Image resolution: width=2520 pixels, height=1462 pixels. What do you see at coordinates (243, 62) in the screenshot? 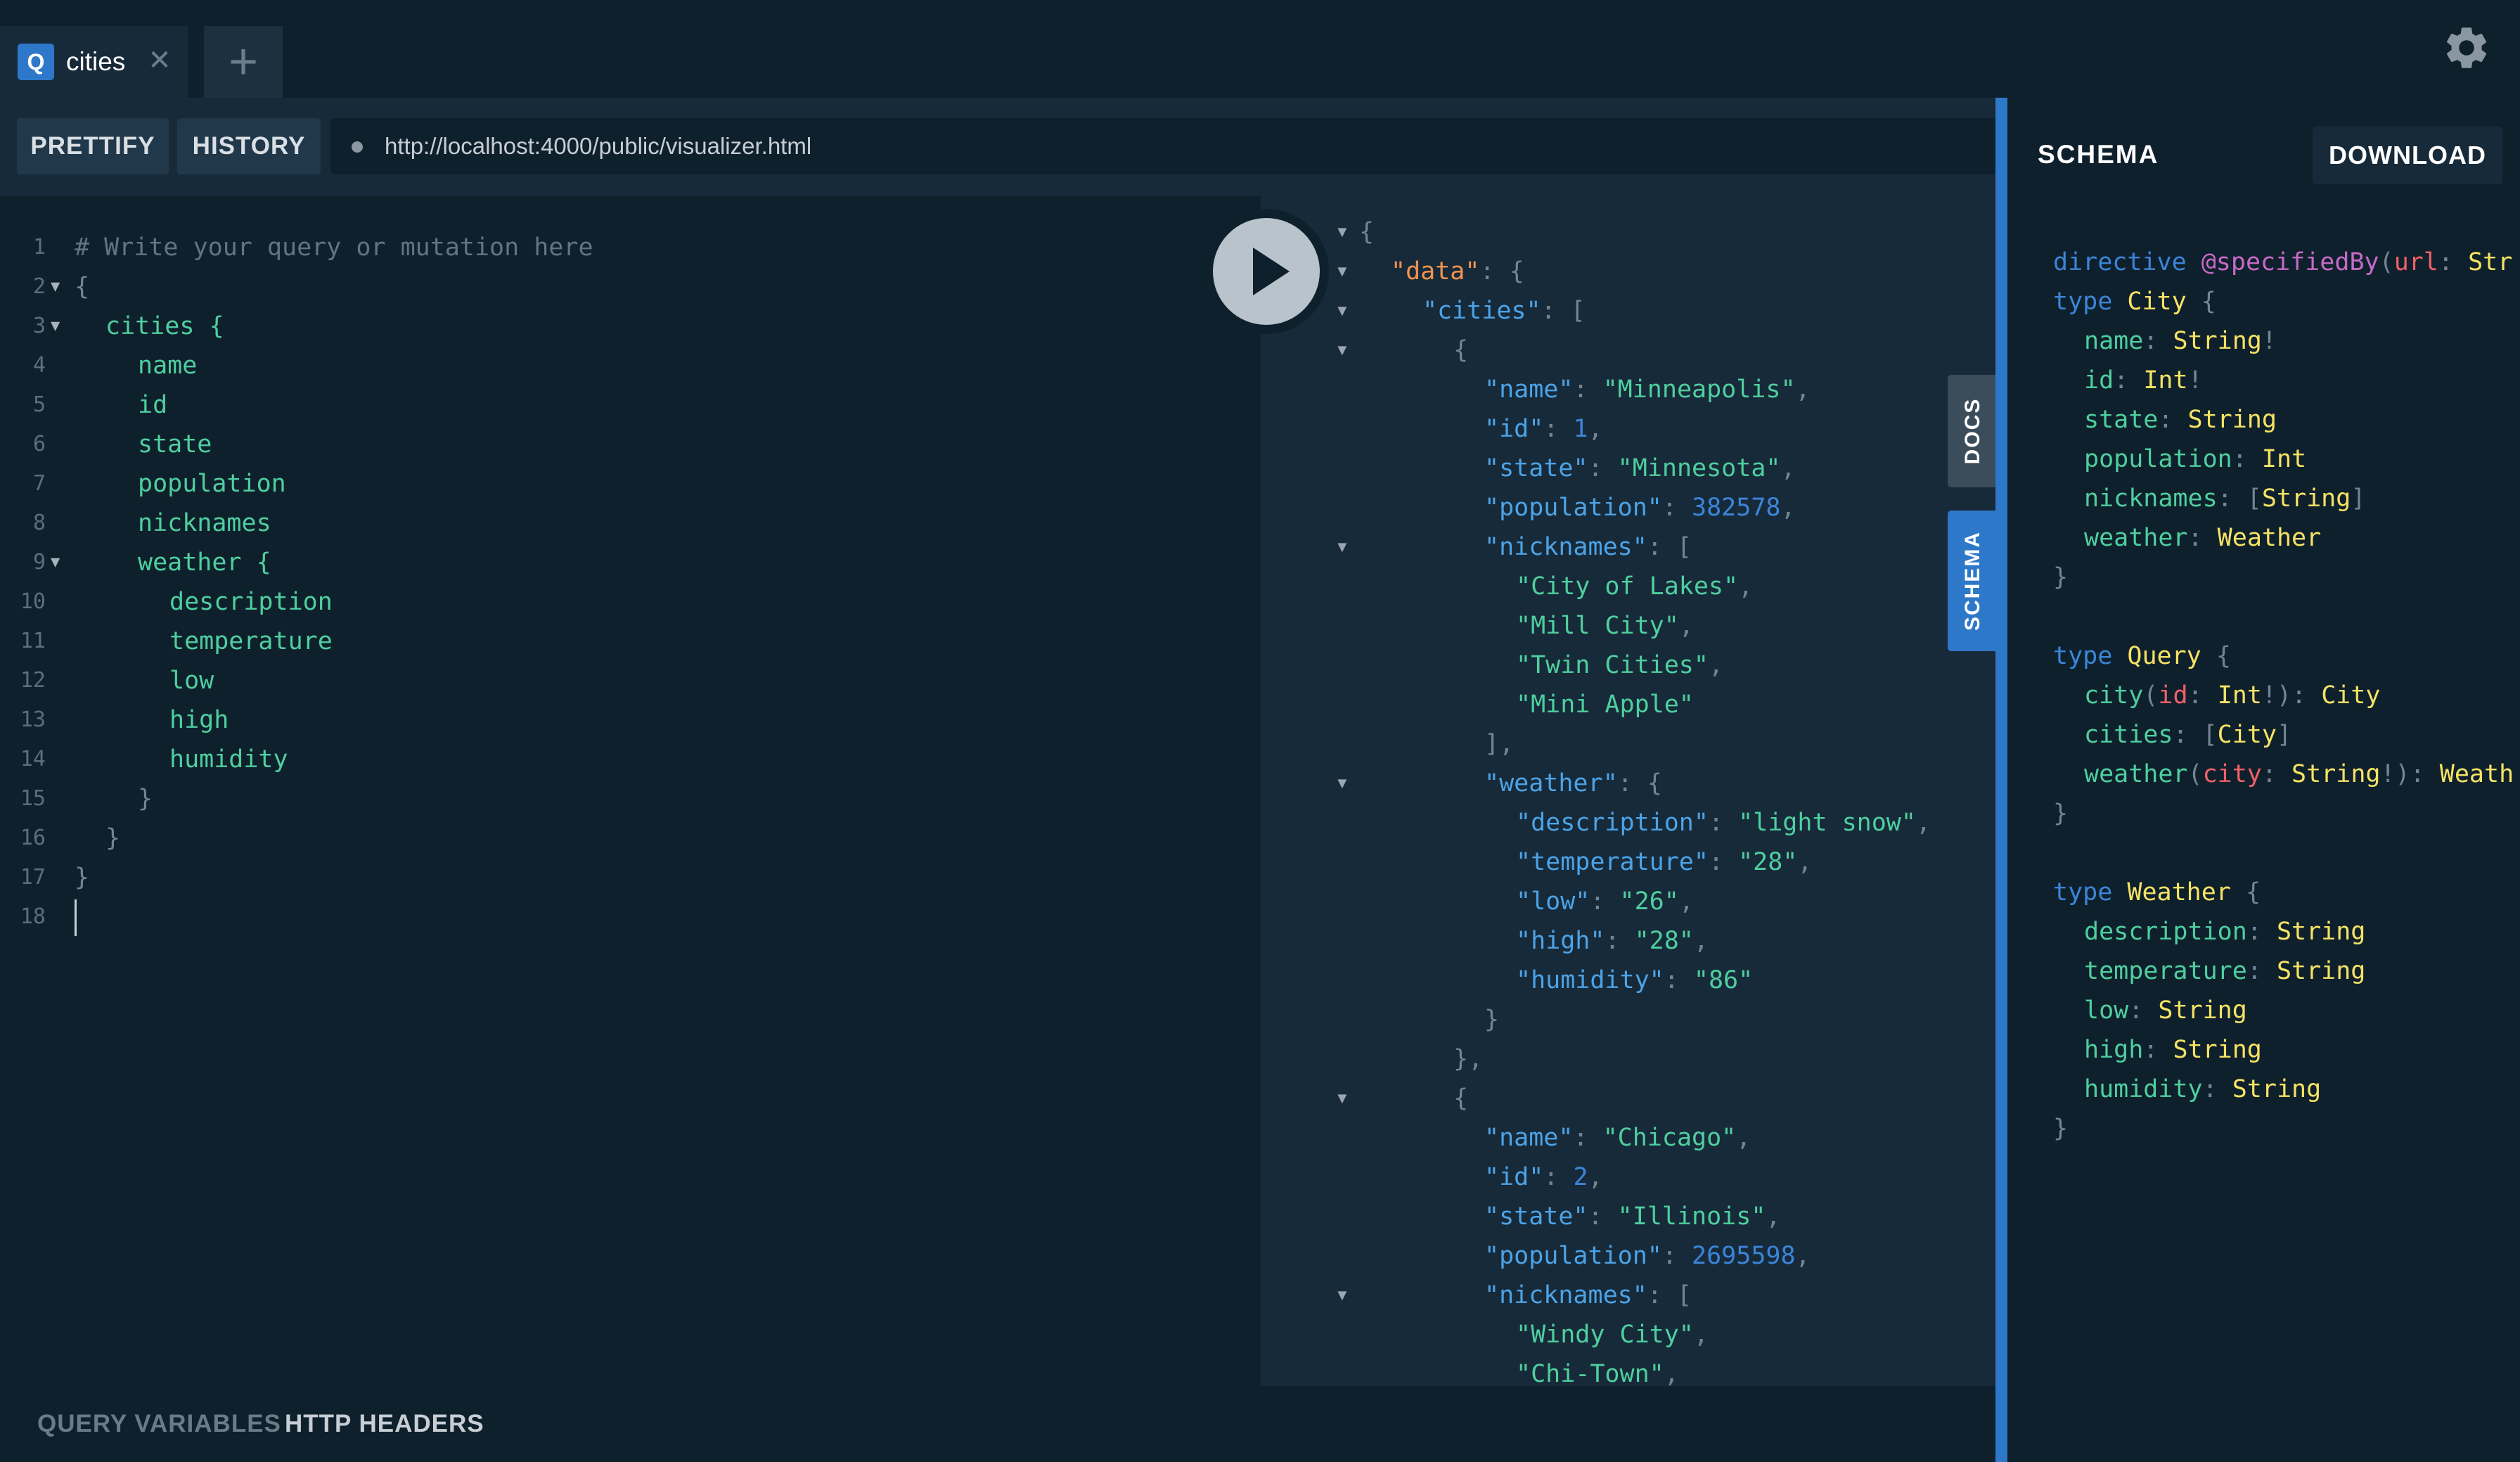
I see `add-tab-button: +` at bounding box center [243, 62].